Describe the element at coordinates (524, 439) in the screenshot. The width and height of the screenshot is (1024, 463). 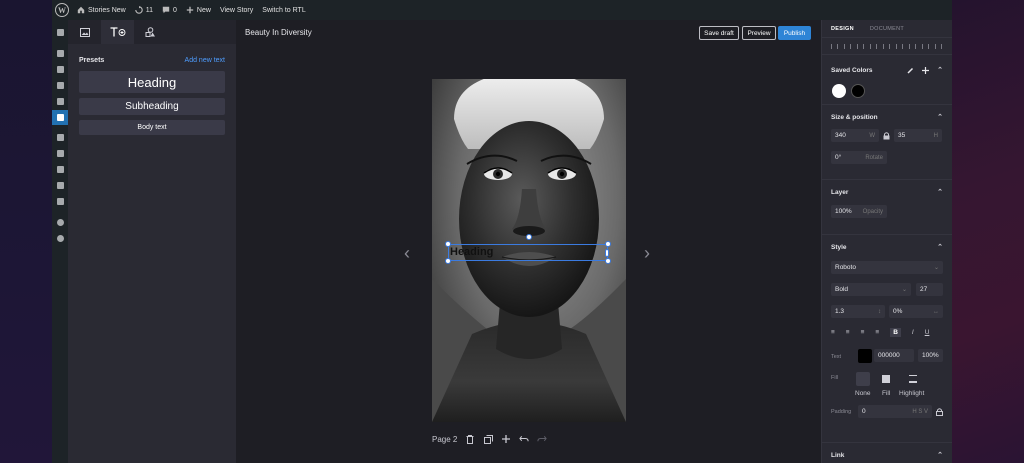
I see `undo-icon` at that location.